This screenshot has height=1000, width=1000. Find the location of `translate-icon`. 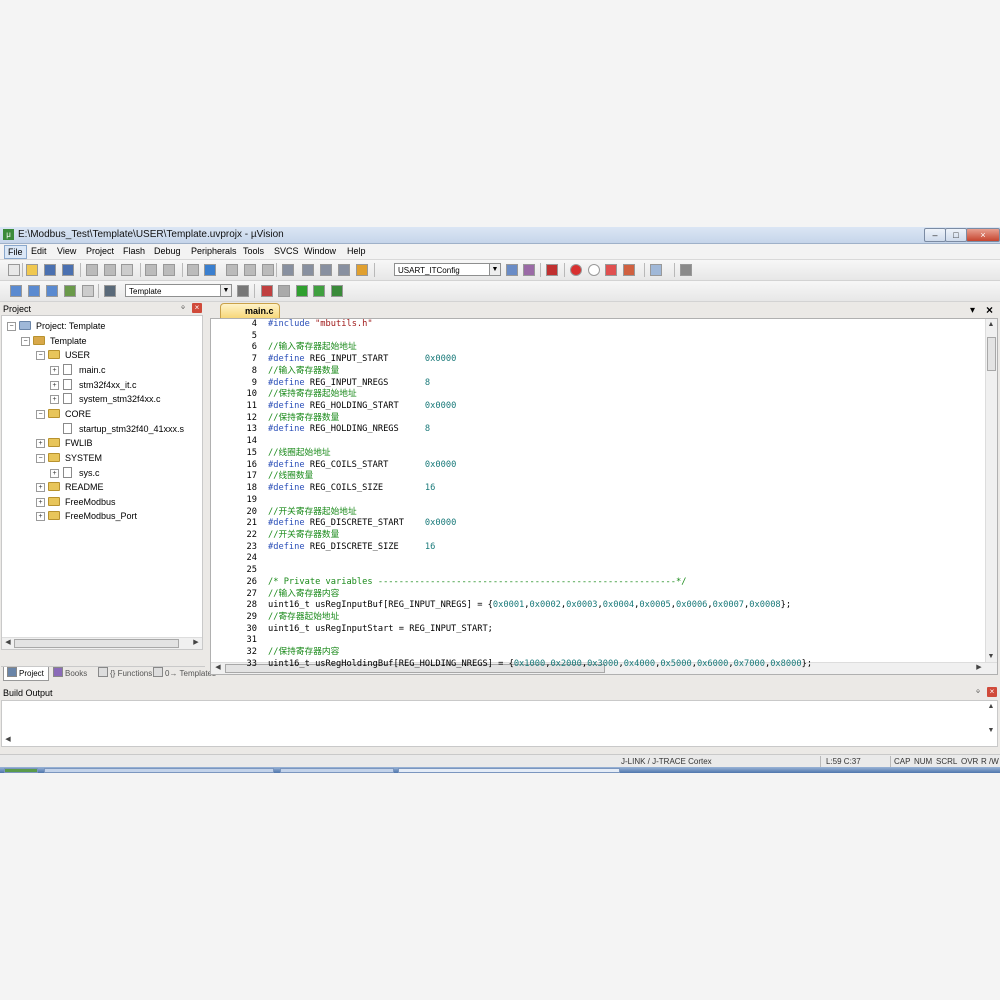

translate-icon is located at coordinates (16, 291).